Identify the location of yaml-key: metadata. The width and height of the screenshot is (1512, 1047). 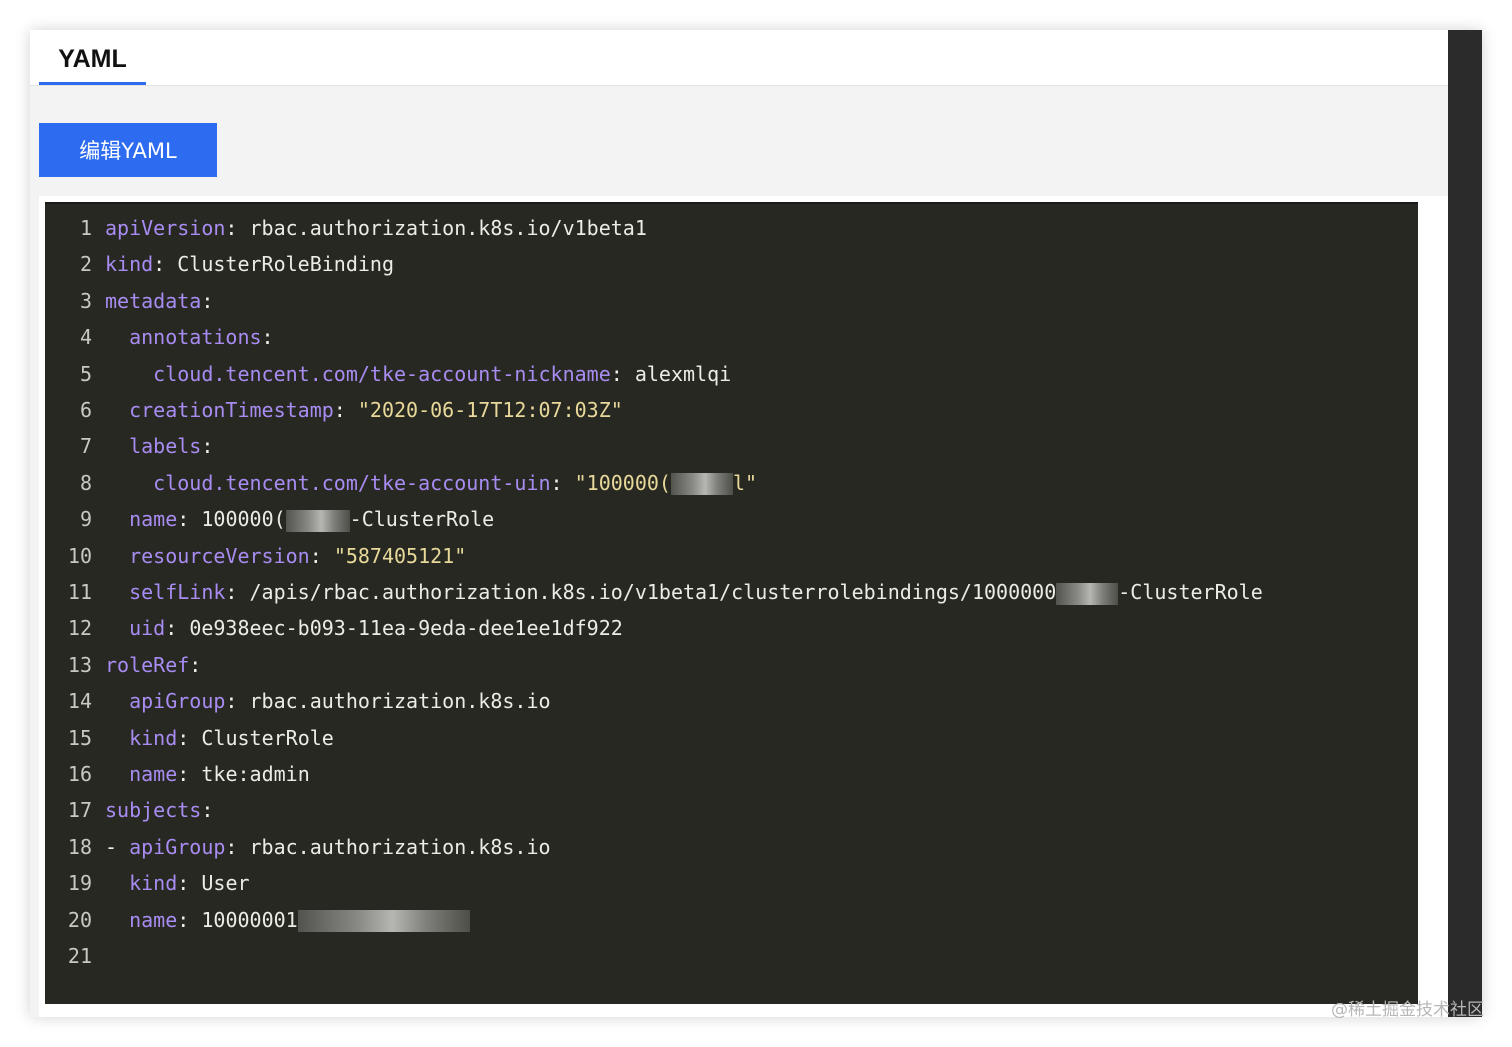
(153, 300).